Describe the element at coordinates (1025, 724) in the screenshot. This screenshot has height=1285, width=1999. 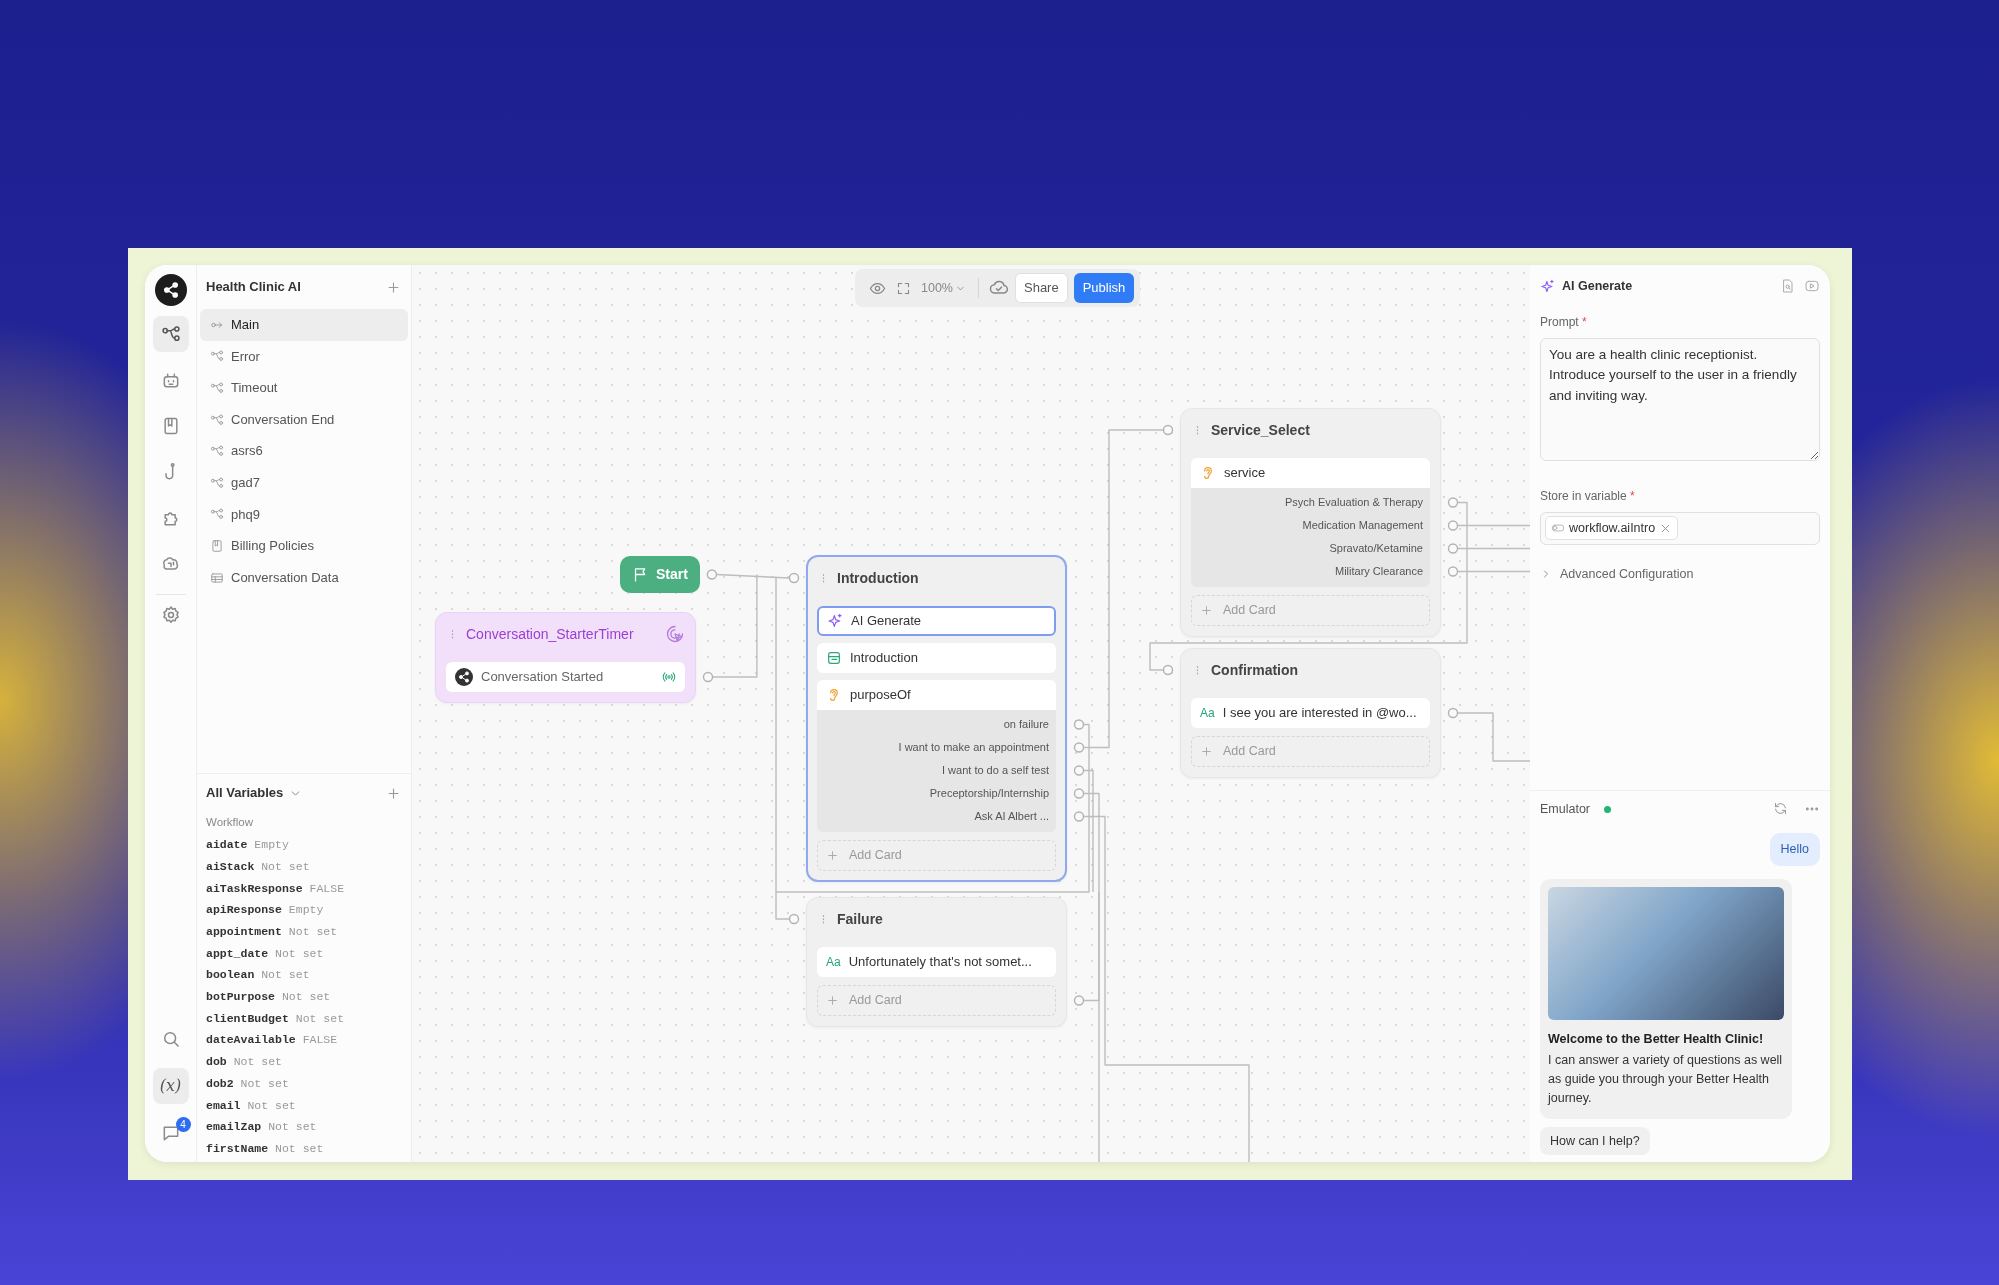
I see `branch-label: on failure` at that location.